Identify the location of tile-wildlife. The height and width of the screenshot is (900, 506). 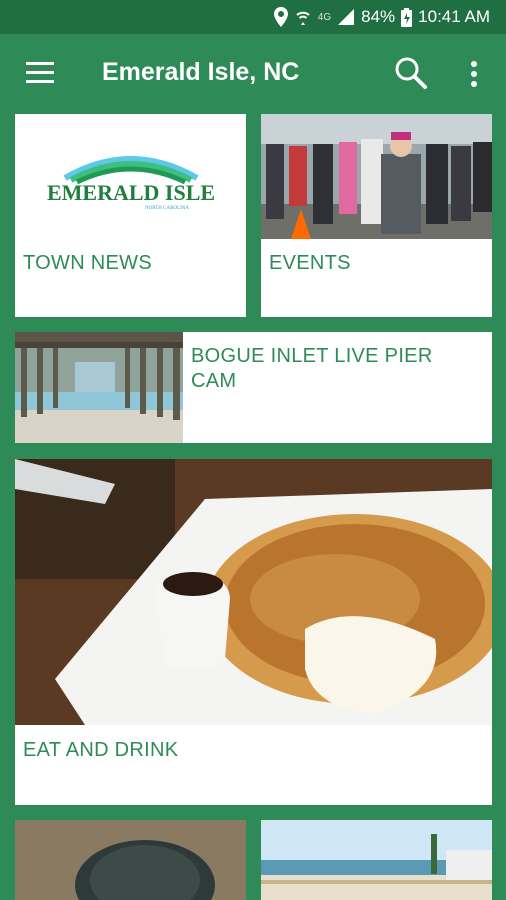
(130, 860).